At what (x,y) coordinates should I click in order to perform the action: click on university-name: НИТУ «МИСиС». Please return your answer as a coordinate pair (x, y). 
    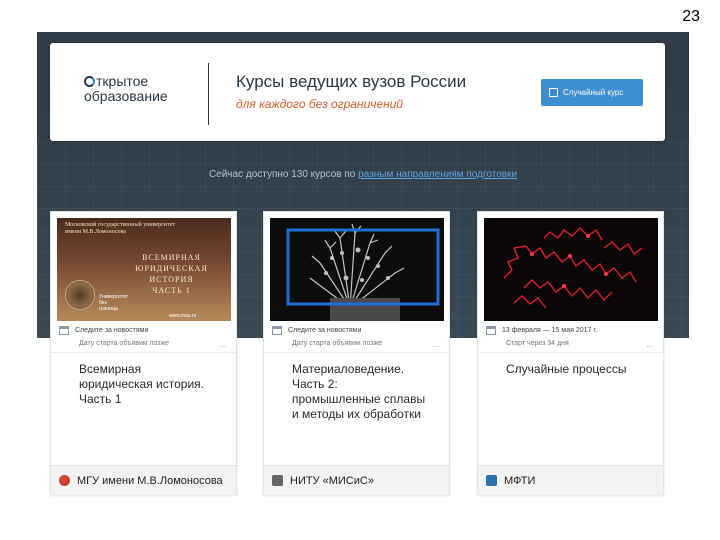
    Looking at the image, I should click on (332, 480).